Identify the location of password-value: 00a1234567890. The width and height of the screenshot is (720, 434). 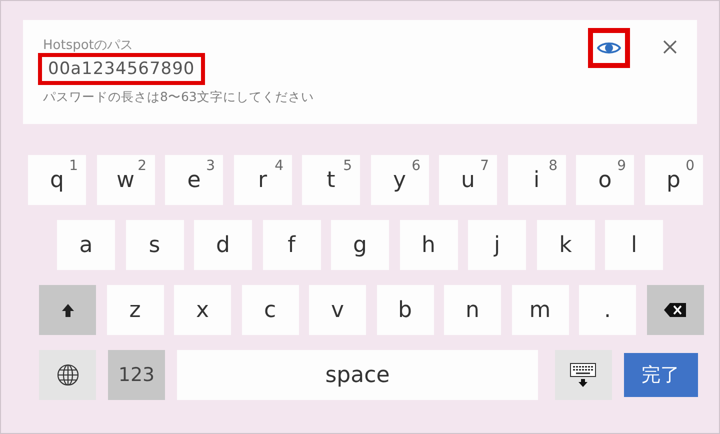
(121, 69).